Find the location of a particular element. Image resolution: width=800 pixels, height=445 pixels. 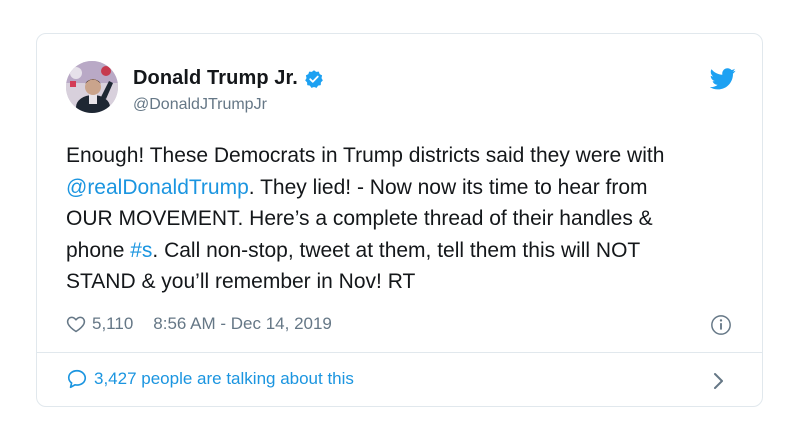

tweet-line: STAND & you’ll remember in Nov! RT is located at coordinates (406, 282).